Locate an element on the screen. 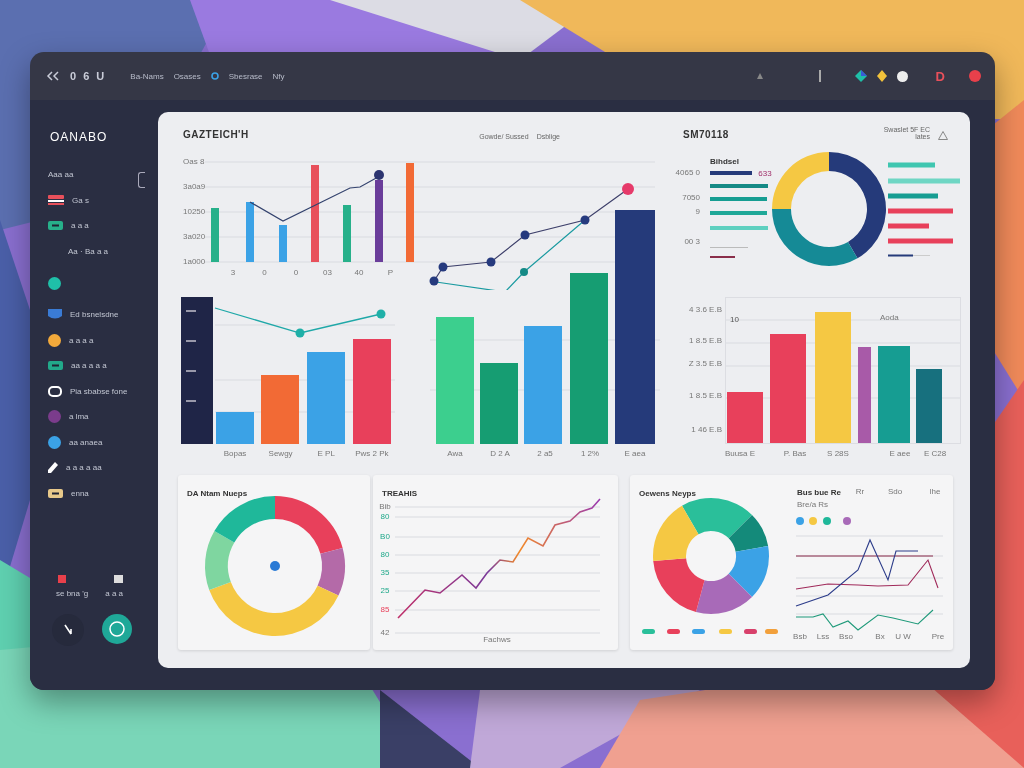 This screenshot has height=768, width=1024. divider-icon is located at coordinates (819, 76).